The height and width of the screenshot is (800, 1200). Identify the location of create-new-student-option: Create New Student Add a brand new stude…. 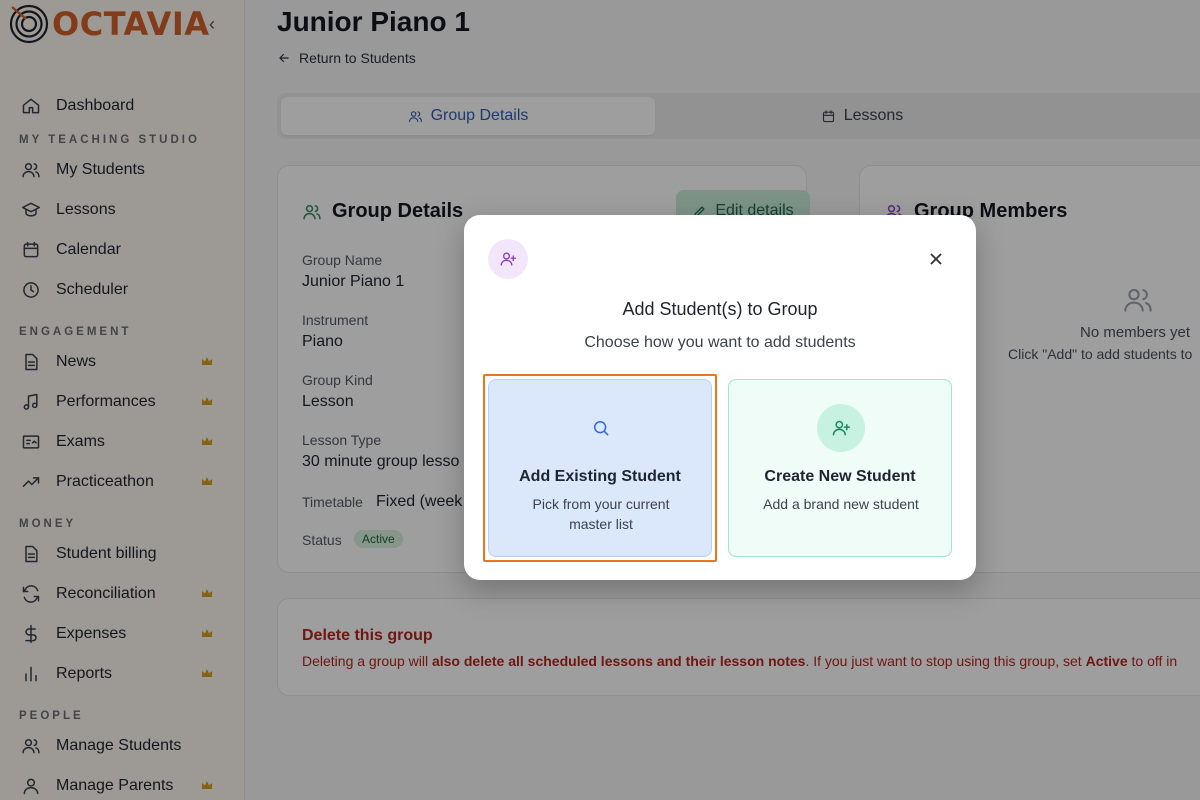
(840, 468).